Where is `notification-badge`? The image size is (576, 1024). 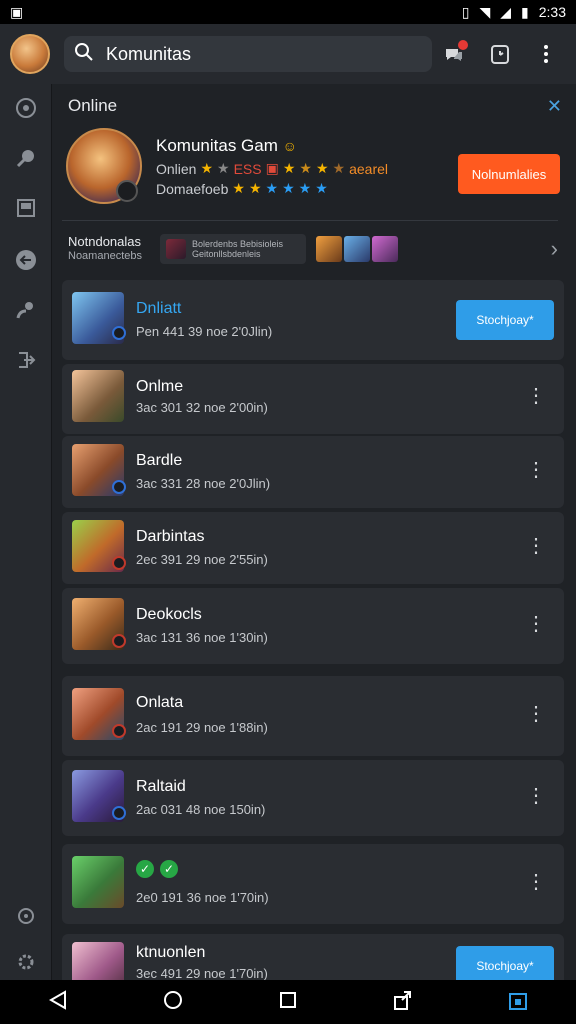
notification-badge is located at coordinates (463, 45).